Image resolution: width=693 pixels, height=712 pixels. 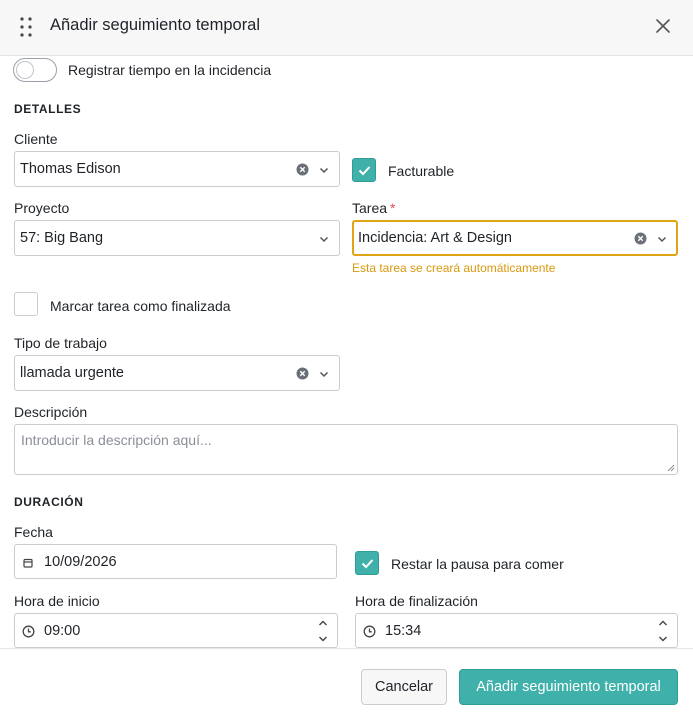 I want to click on task-label: Tarea *, so click(x=374, y=208).